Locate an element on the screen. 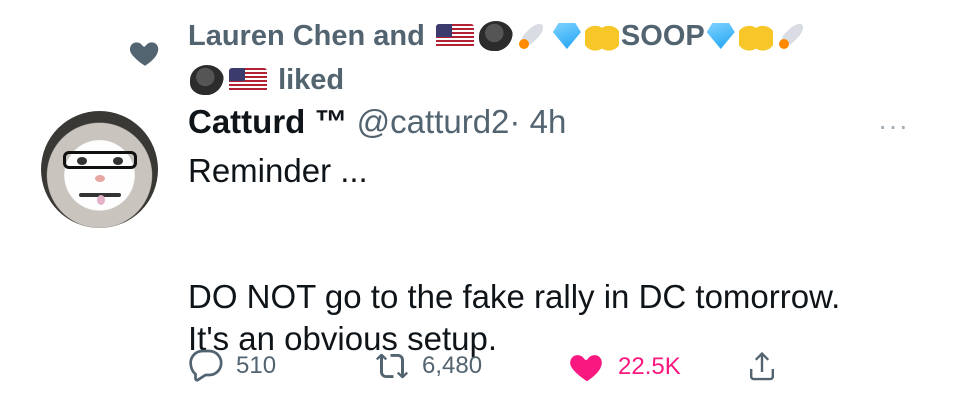 The height and width of the screenshot is (418, 960). share-icon is located at coordinates (762, 366).